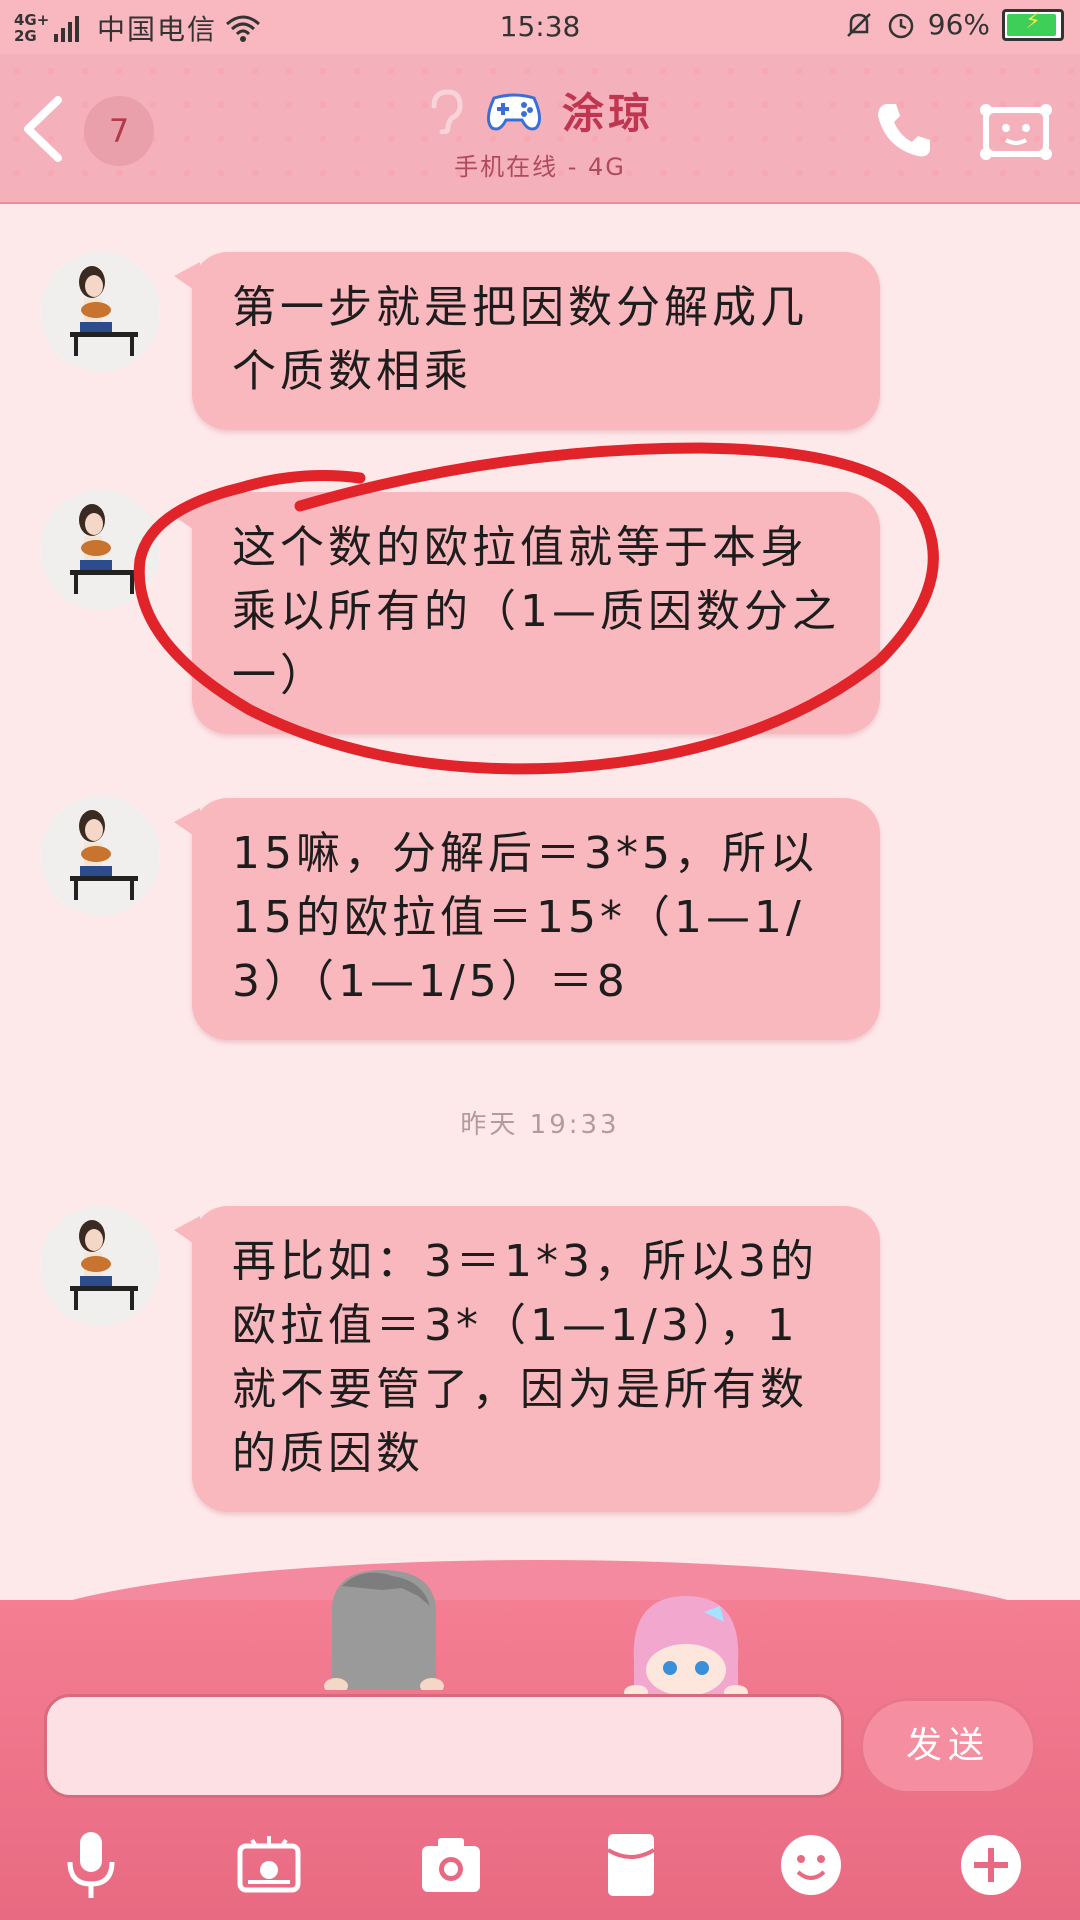 This screenshot has height=1920, width=1080. I want to click on message-bubble: 这个数的欧拉值就等于本身乘以所有的（1—质因数分之一）, so click(527, 613).